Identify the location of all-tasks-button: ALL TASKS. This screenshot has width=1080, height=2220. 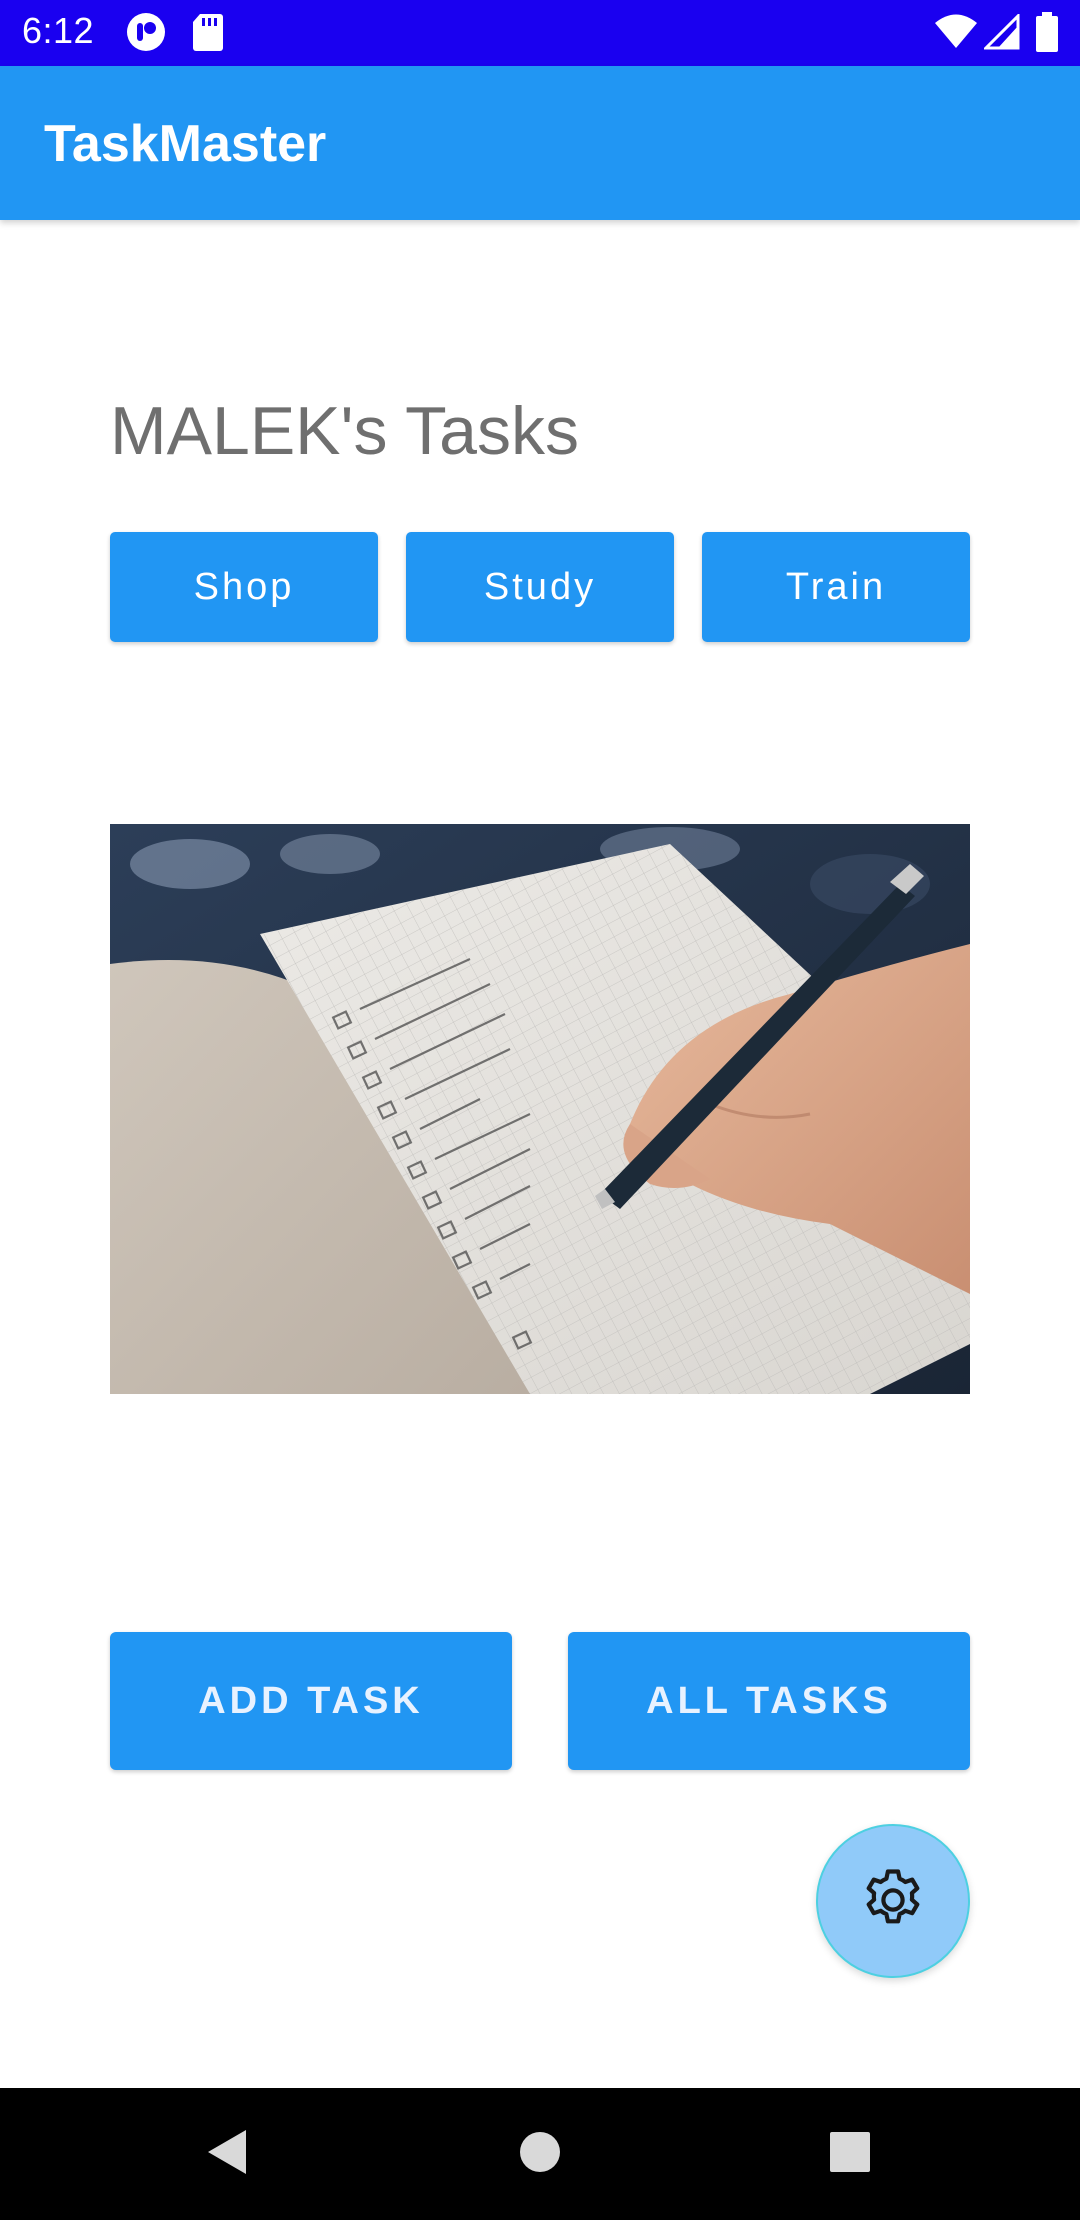
(769, 1701).